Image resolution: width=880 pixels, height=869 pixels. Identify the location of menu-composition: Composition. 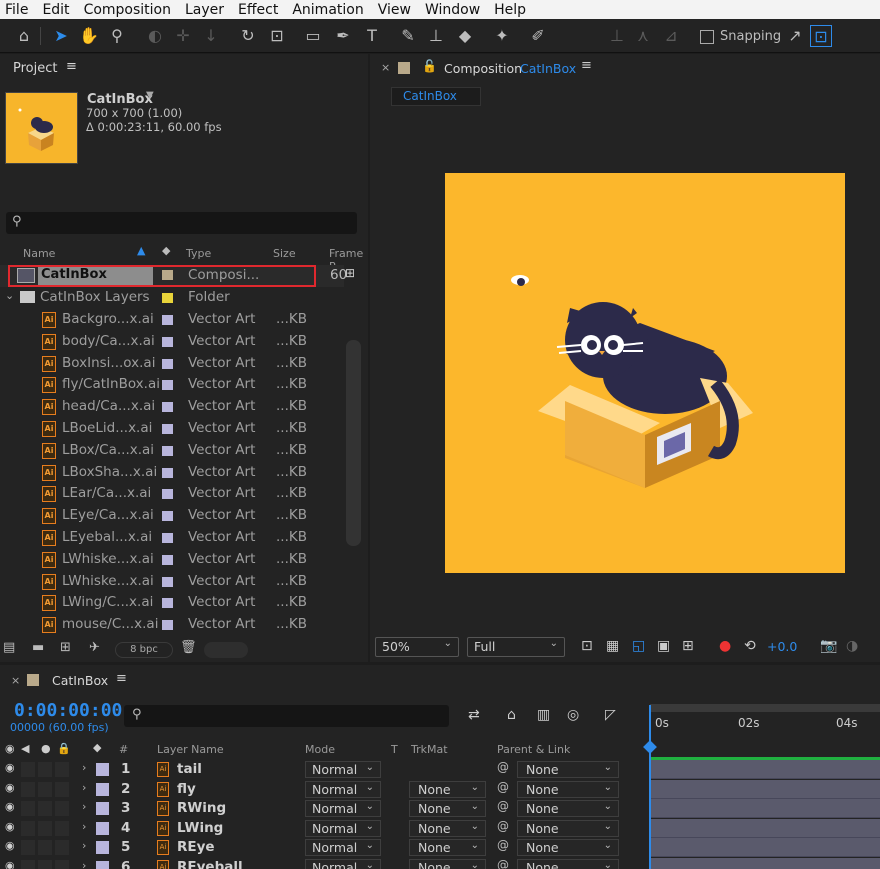
(129, 10).